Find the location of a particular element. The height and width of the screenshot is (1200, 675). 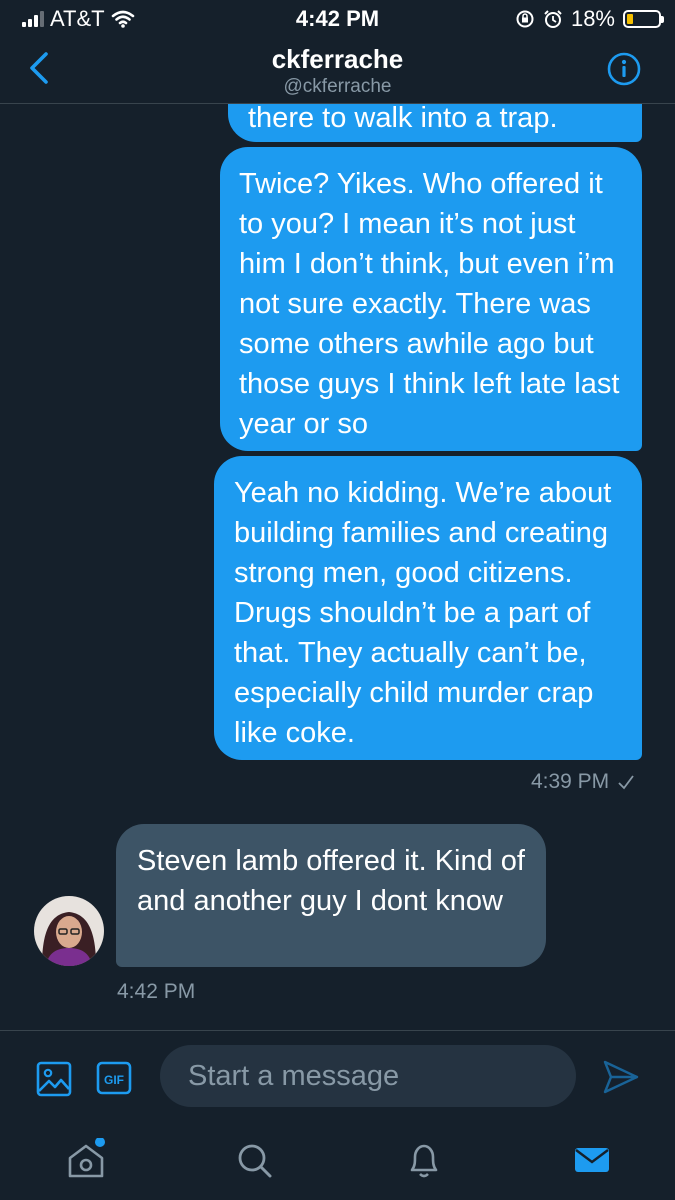

status-right: 18% is located at coordinates (589, 19).